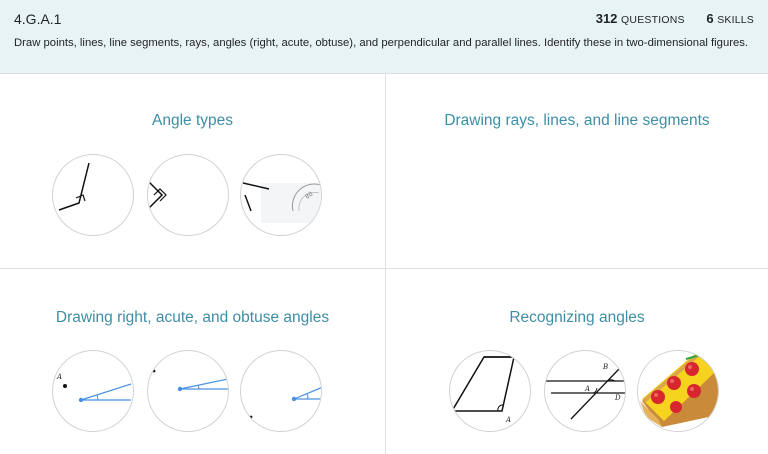  What do you see at coordinates (577, 318) in the screenshot?
I see `skill-title: Recognizing angles` at bounding box center [577, 318].